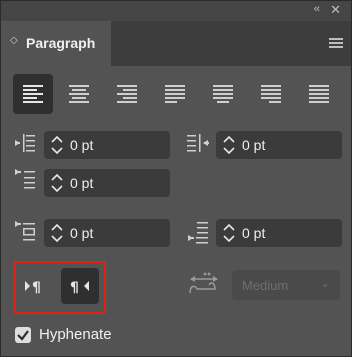  I want to click on align-center-icon, so click(79, 94).